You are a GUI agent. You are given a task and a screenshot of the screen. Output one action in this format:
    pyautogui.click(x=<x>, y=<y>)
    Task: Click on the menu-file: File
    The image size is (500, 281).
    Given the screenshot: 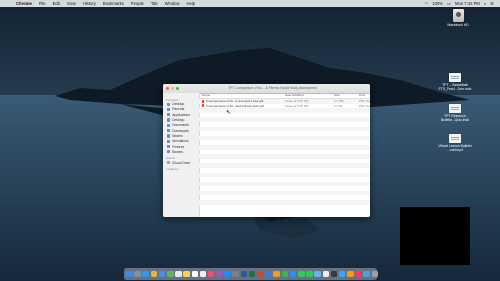 What is the action you would take?
    pyautogui.click(x=42, y=3)
    